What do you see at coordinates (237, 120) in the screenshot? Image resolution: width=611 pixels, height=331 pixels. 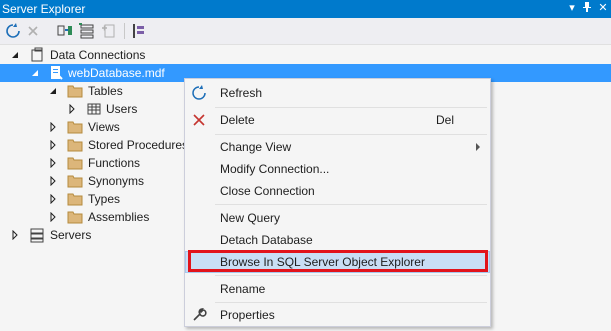 I see `menu-label-delete: Delete` at bounding box center [237, 120].